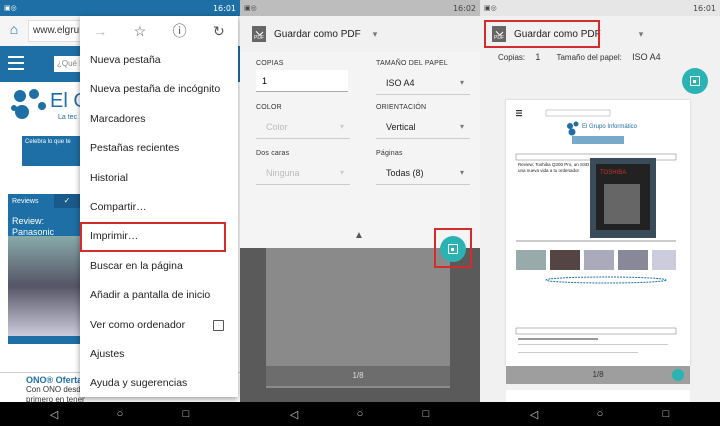 The height and width of the screenshot is (426, 720). What do you see at coordinates (589, 57) in the screenshot?
I see `paper-label: Tamaño del papel:` at bounding box center [589, 57].